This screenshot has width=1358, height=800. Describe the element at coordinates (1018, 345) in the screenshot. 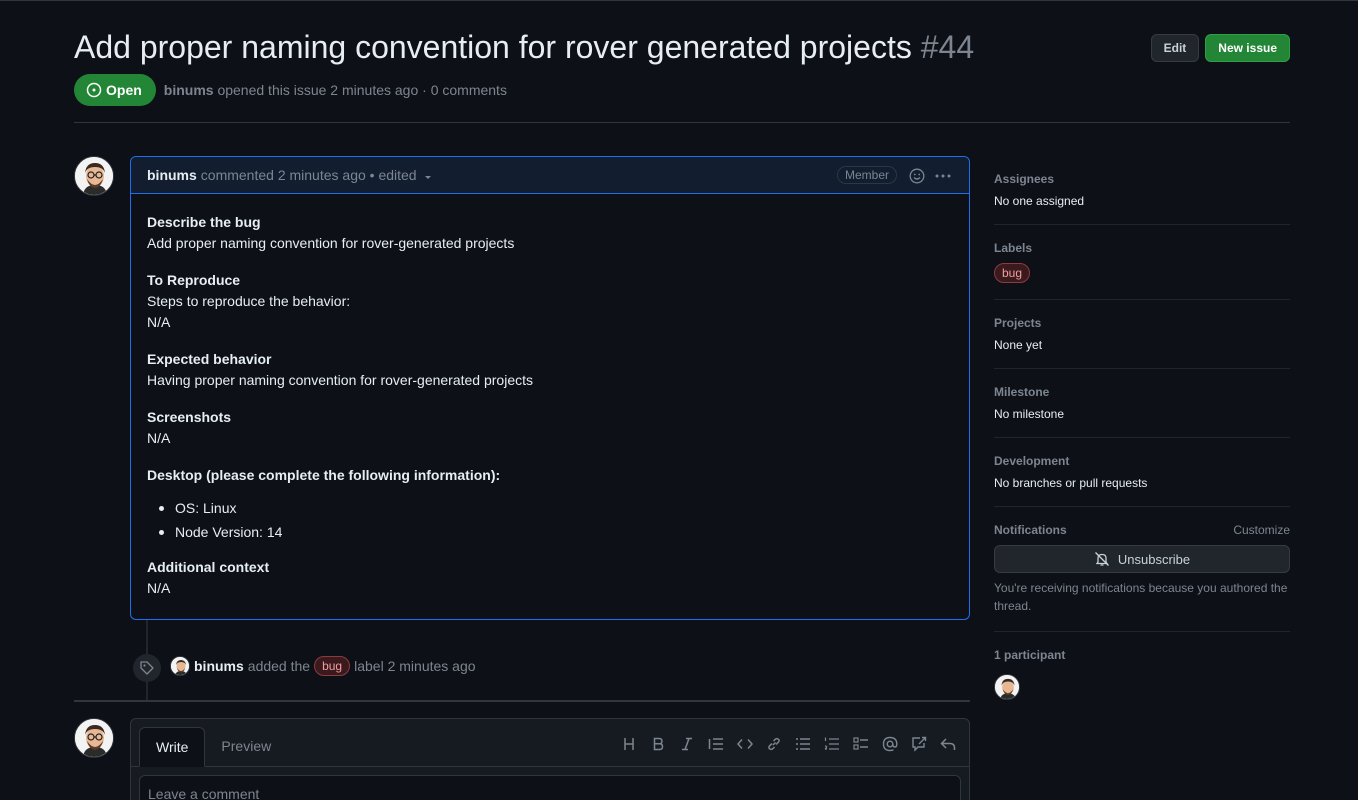

I see `sidebar-value: None yet` at that location.